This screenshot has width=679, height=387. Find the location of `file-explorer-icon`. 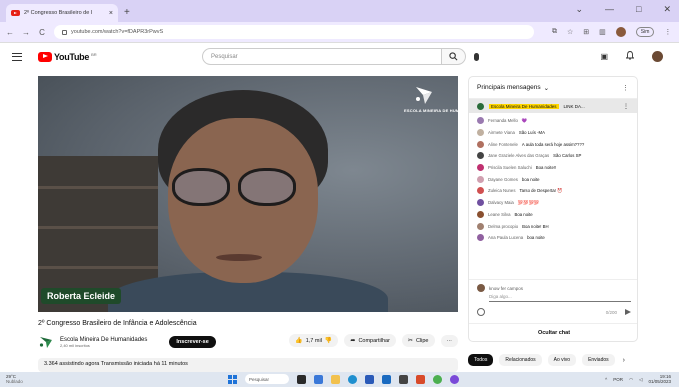

file-explorer-icon is located at coordinates (335, 379).